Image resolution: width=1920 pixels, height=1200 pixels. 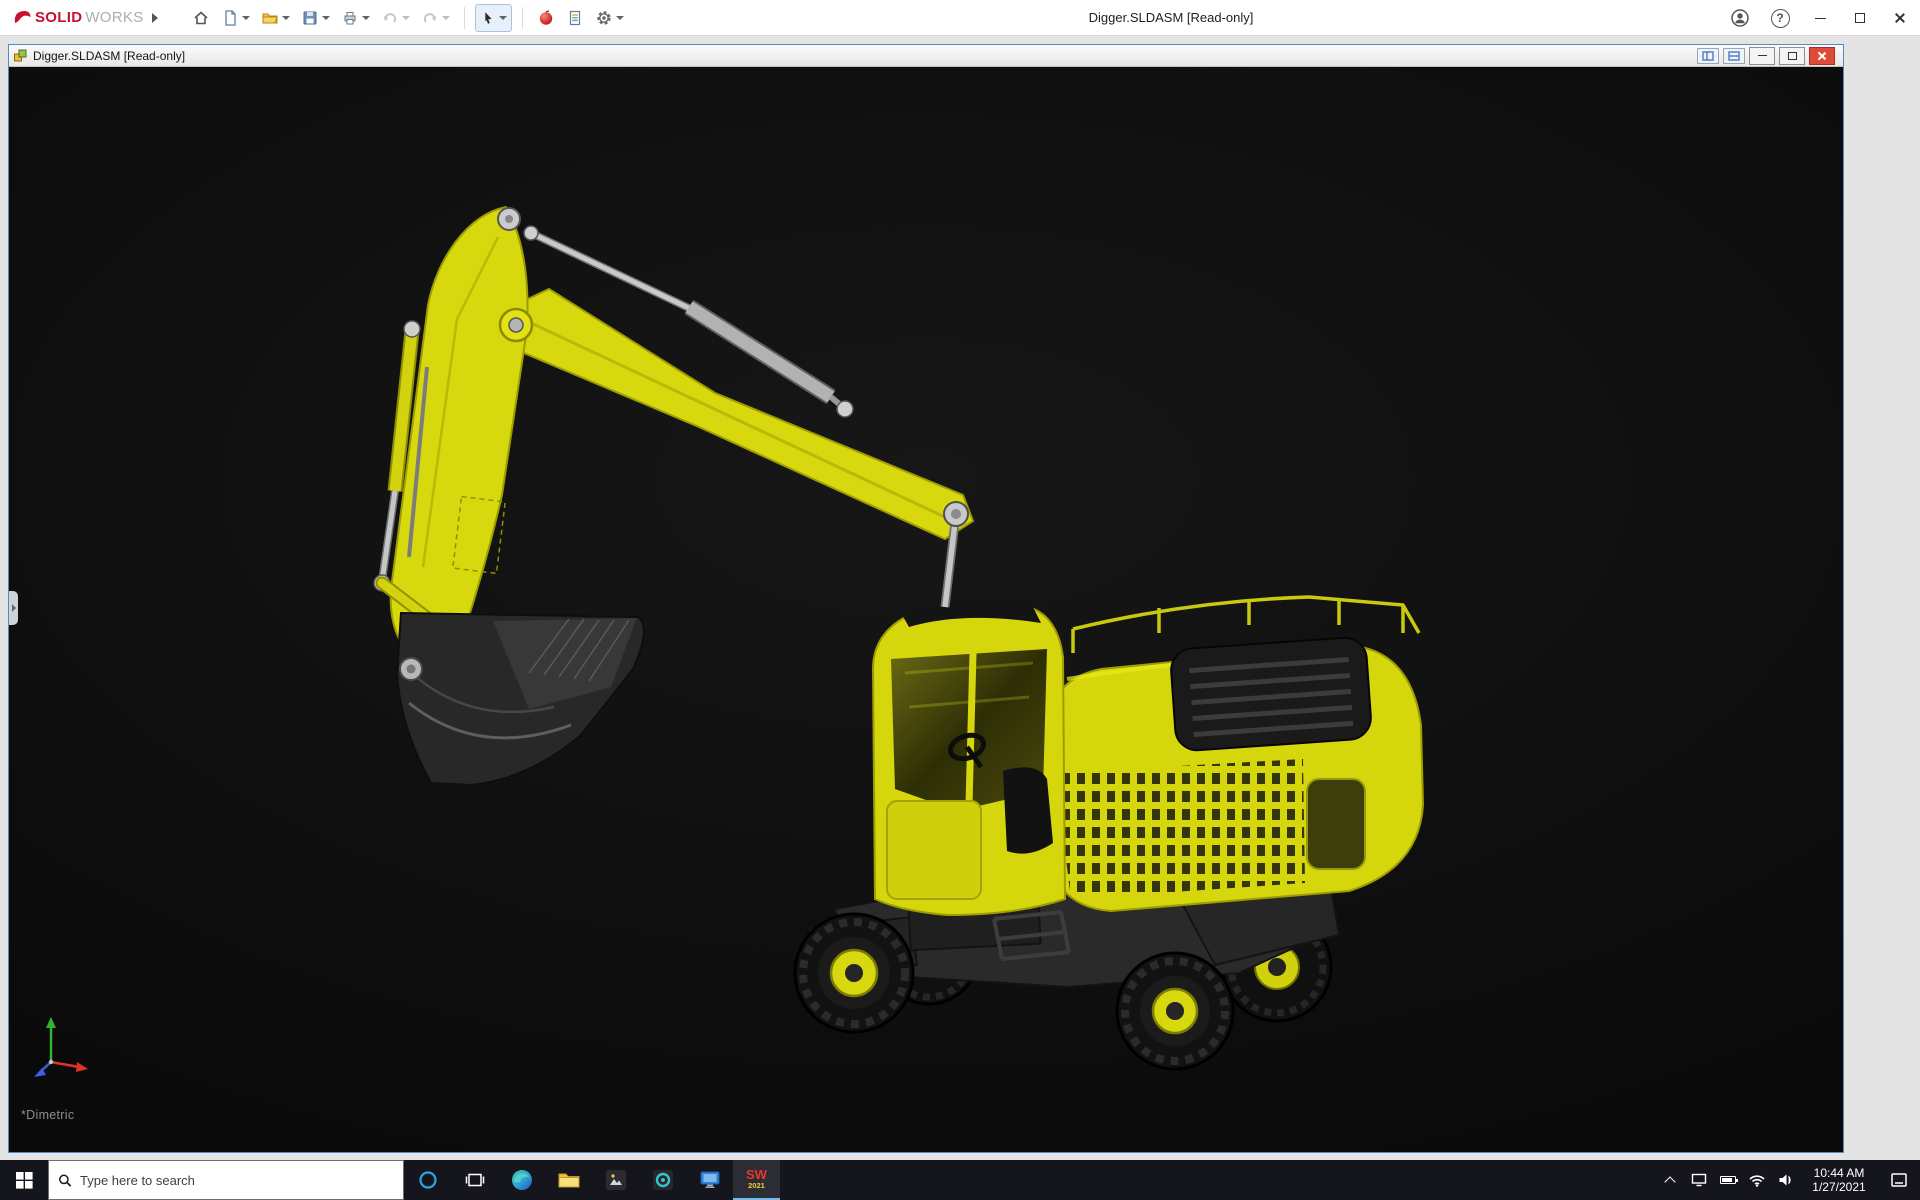 I want to click on doc-close-button, so click(x=1822, y=55).